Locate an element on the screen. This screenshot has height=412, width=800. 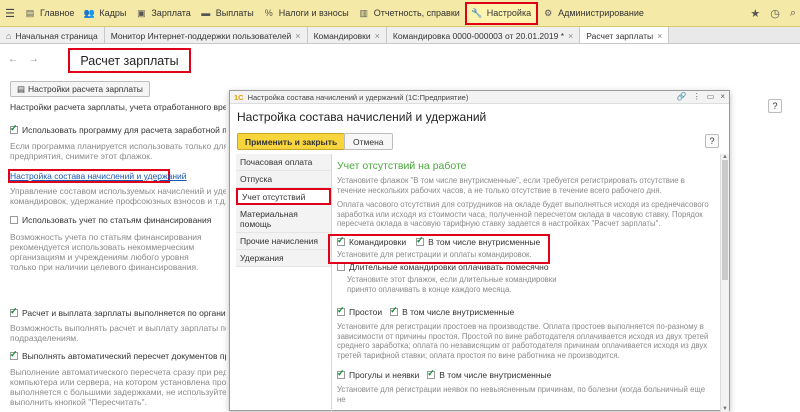
apply-and-close-button: Применить и закрыть is located at coordinates (291, 141).